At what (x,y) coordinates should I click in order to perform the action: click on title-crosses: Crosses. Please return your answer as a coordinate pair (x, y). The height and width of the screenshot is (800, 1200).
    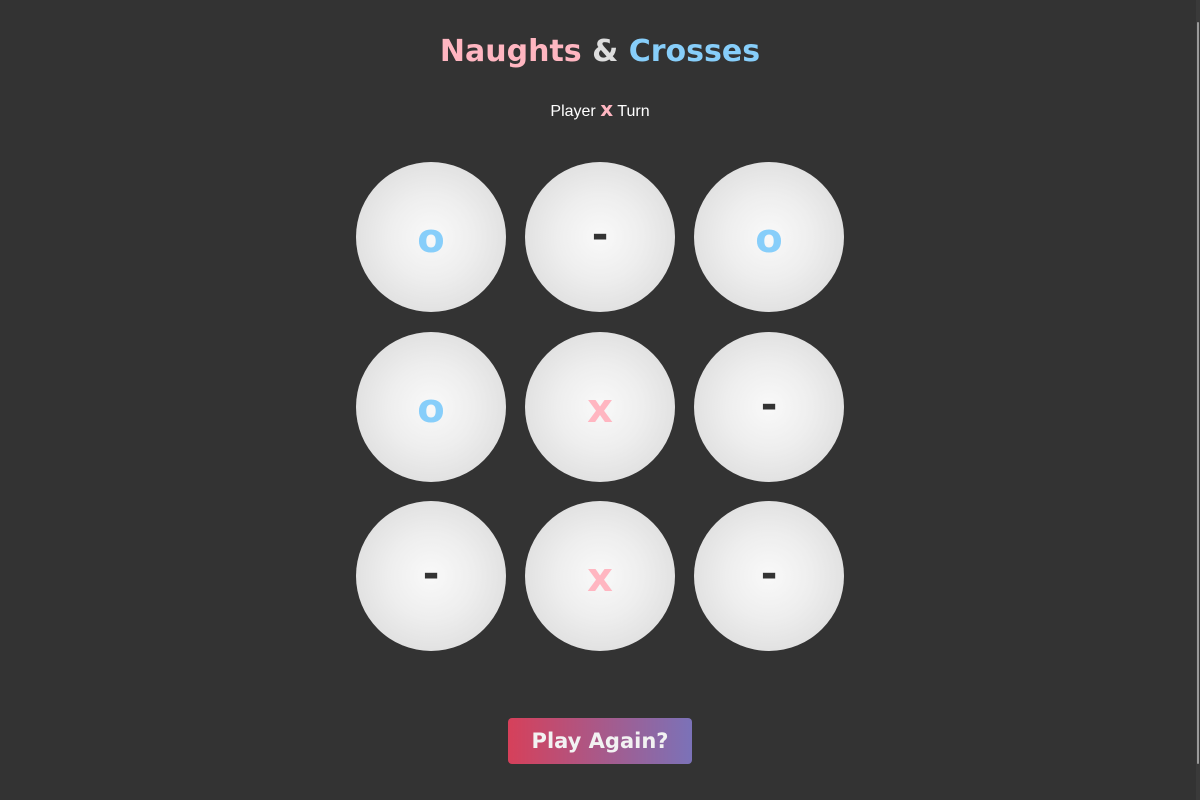
    Looking at the image, I should click on (694, 51).